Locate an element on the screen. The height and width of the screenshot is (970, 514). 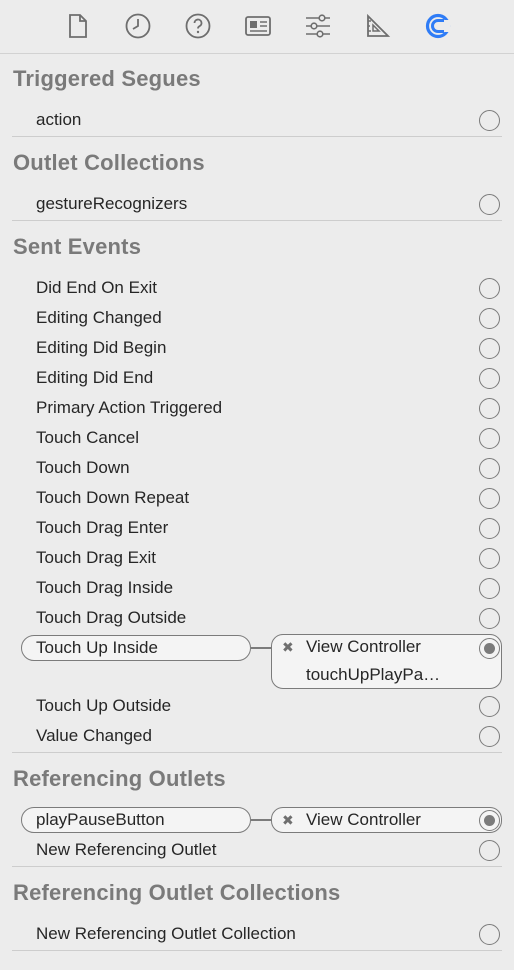
event-row-label: Value Changed is located at coordinates (94, 735).